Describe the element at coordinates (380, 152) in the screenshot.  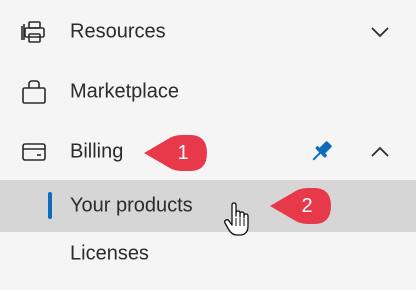
I see `chevron-up-icon` at that location.